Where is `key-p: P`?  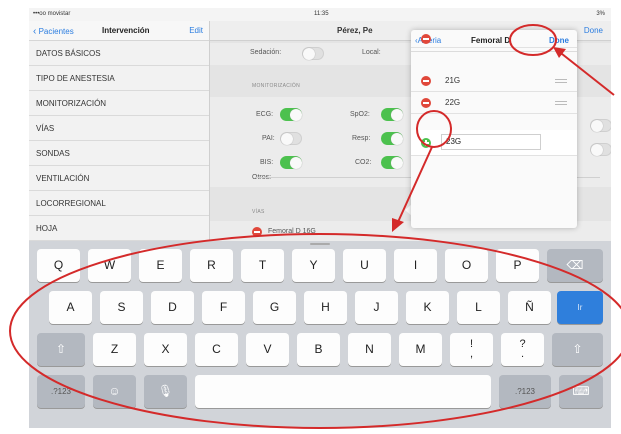 key-p: P is located at coordinates (517, 265).